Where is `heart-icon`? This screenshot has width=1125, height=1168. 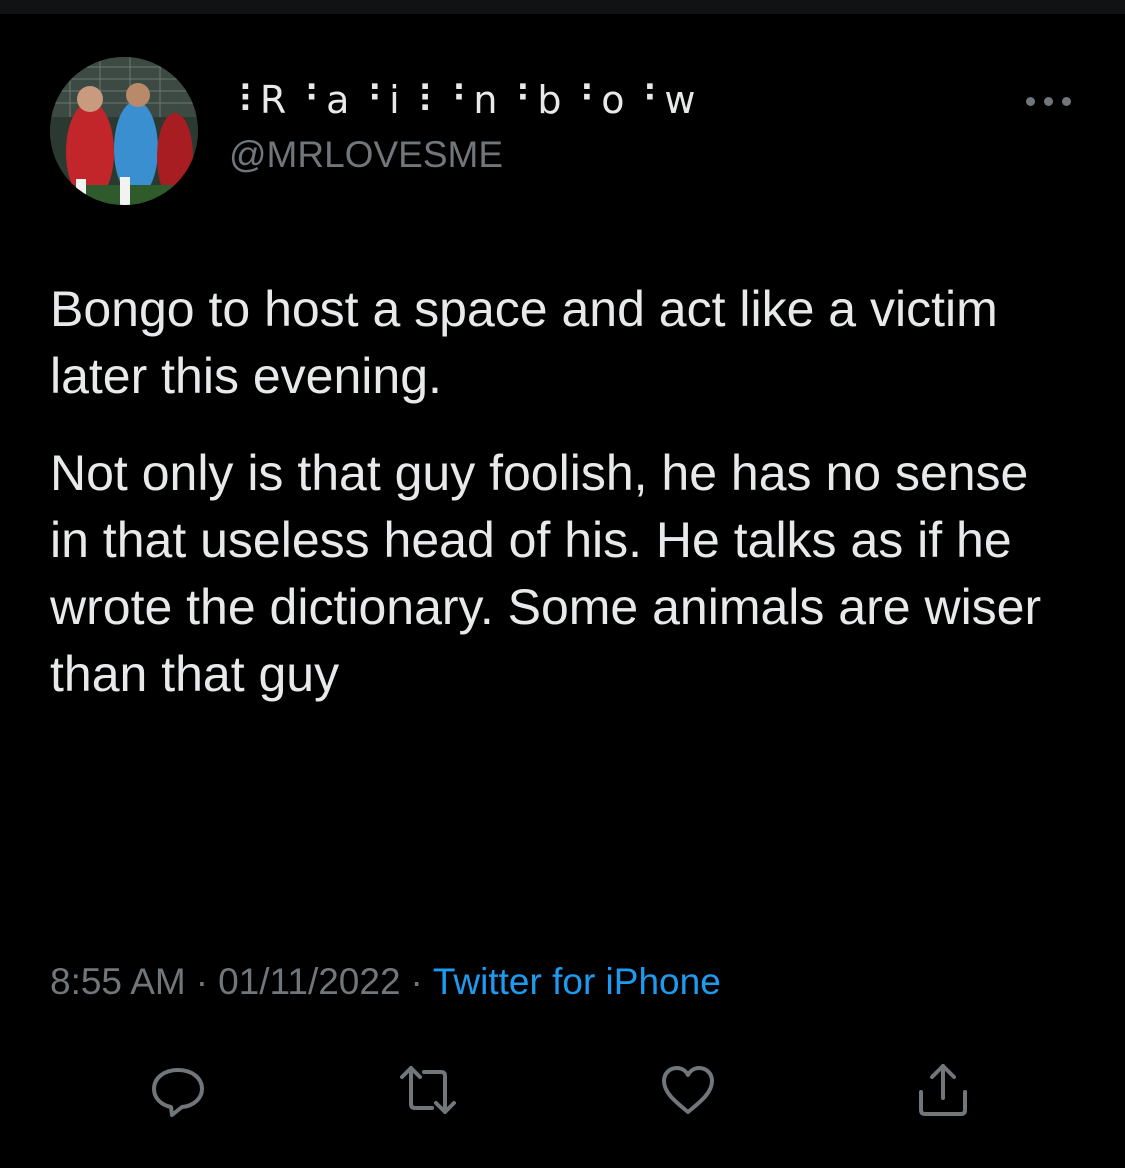 heart-icon is located at coordinates (688, 1090).